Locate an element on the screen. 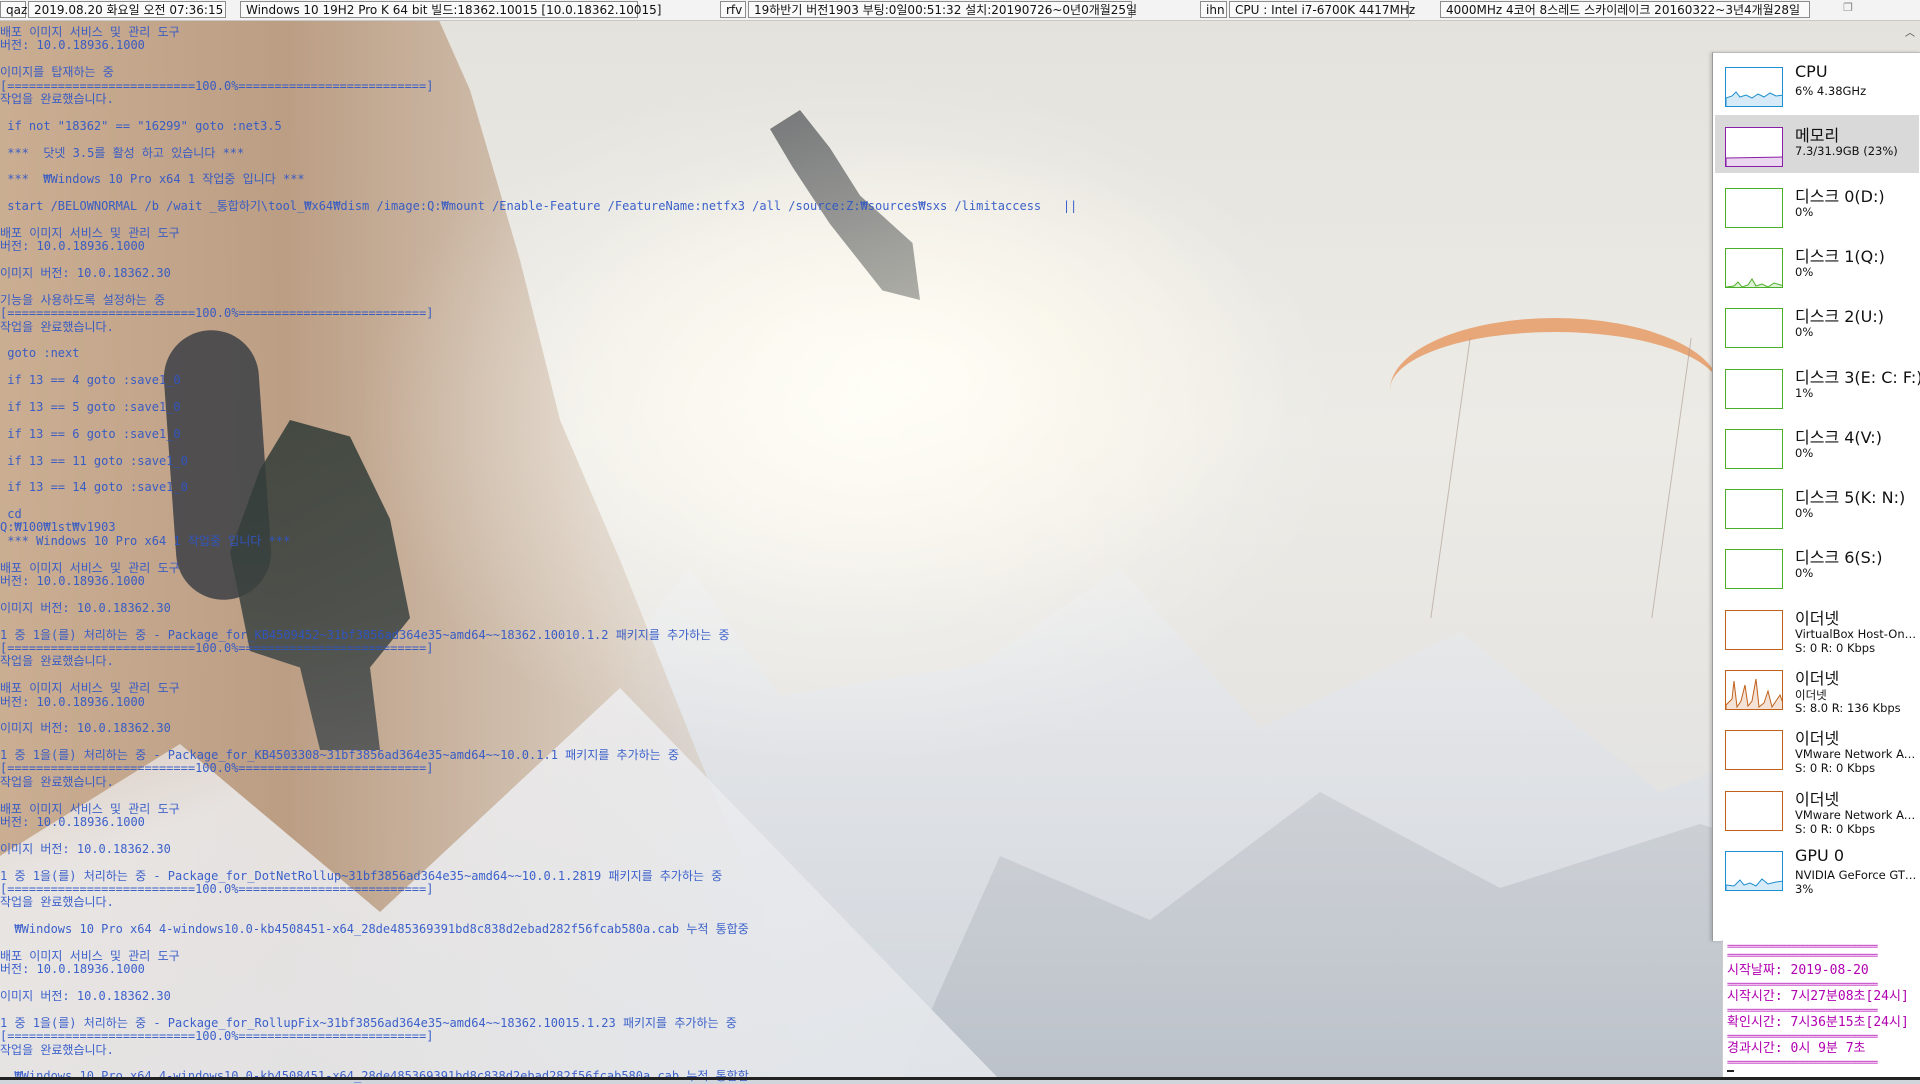 The width and height of the screenshot is (1920, 1084). perf-item-title: CPU is located at coordinates (1811, 71).